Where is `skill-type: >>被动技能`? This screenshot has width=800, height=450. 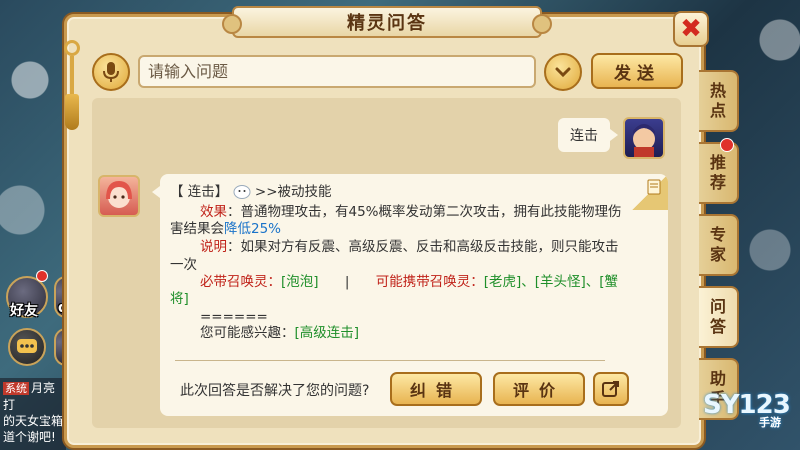 skill-type: >>被动技能 is located at coordinates (293, 192).